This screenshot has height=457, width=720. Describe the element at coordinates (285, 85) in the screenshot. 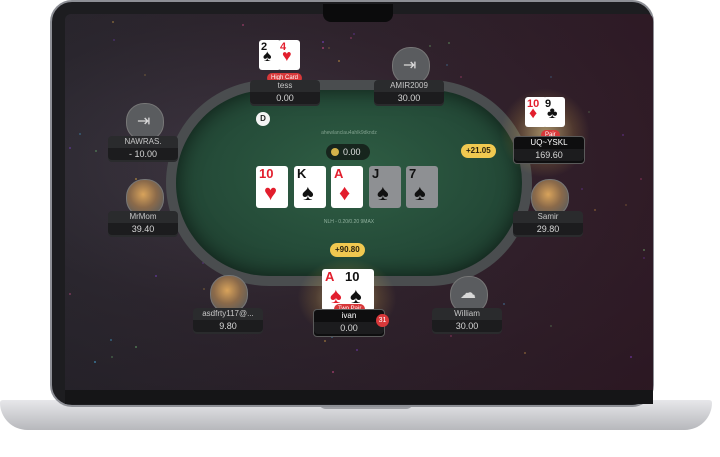

I see `player-name: tess` at that location.